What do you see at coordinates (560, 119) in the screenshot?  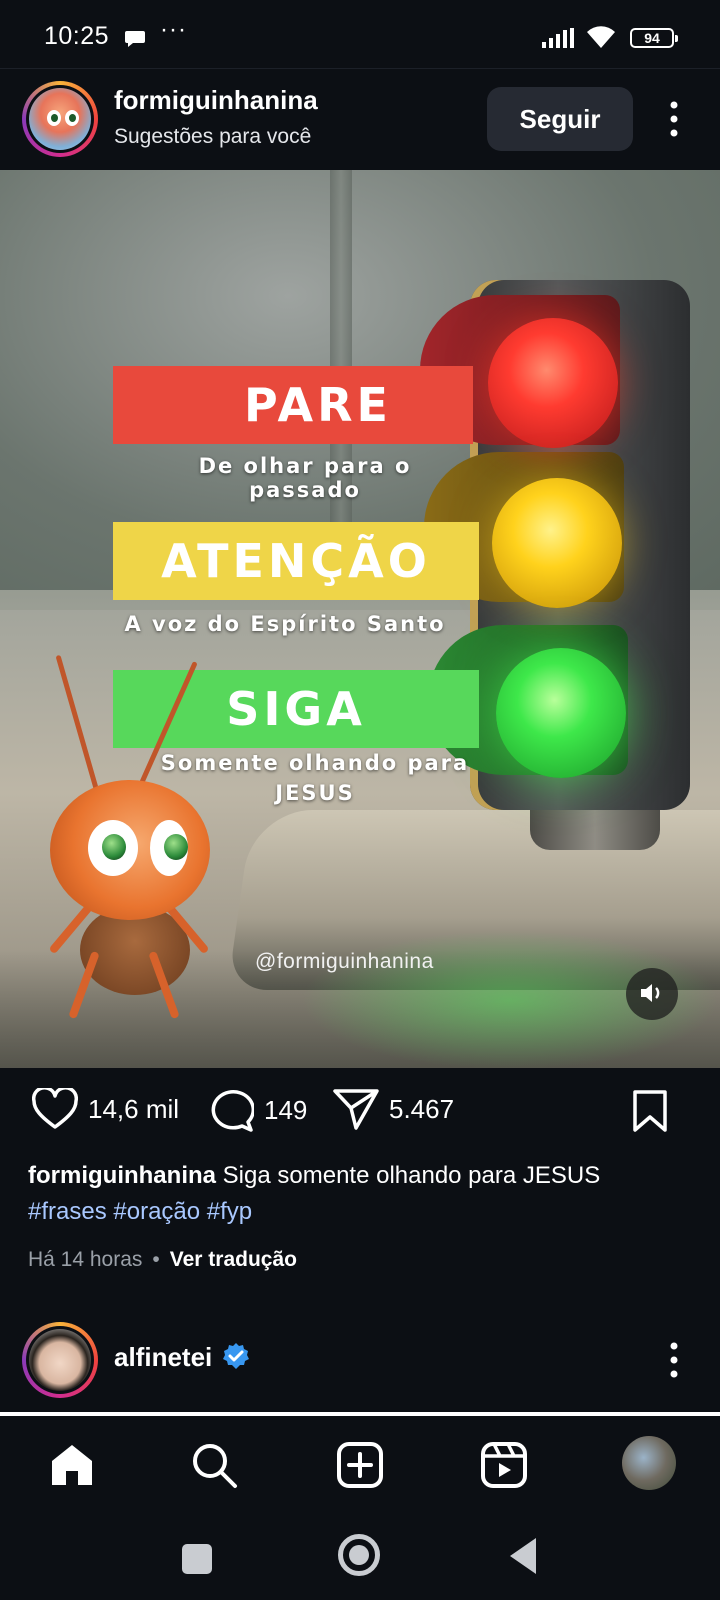 I see `follow-button: Seguir` at bounding box center [560, 119].